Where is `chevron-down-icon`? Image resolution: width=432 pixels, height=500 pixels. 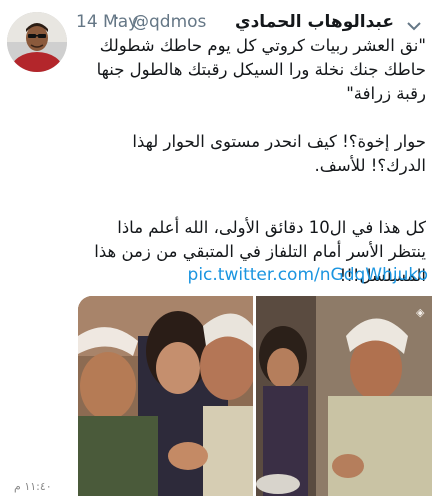 chevron-down-icon is located at coordinates (414, 23).